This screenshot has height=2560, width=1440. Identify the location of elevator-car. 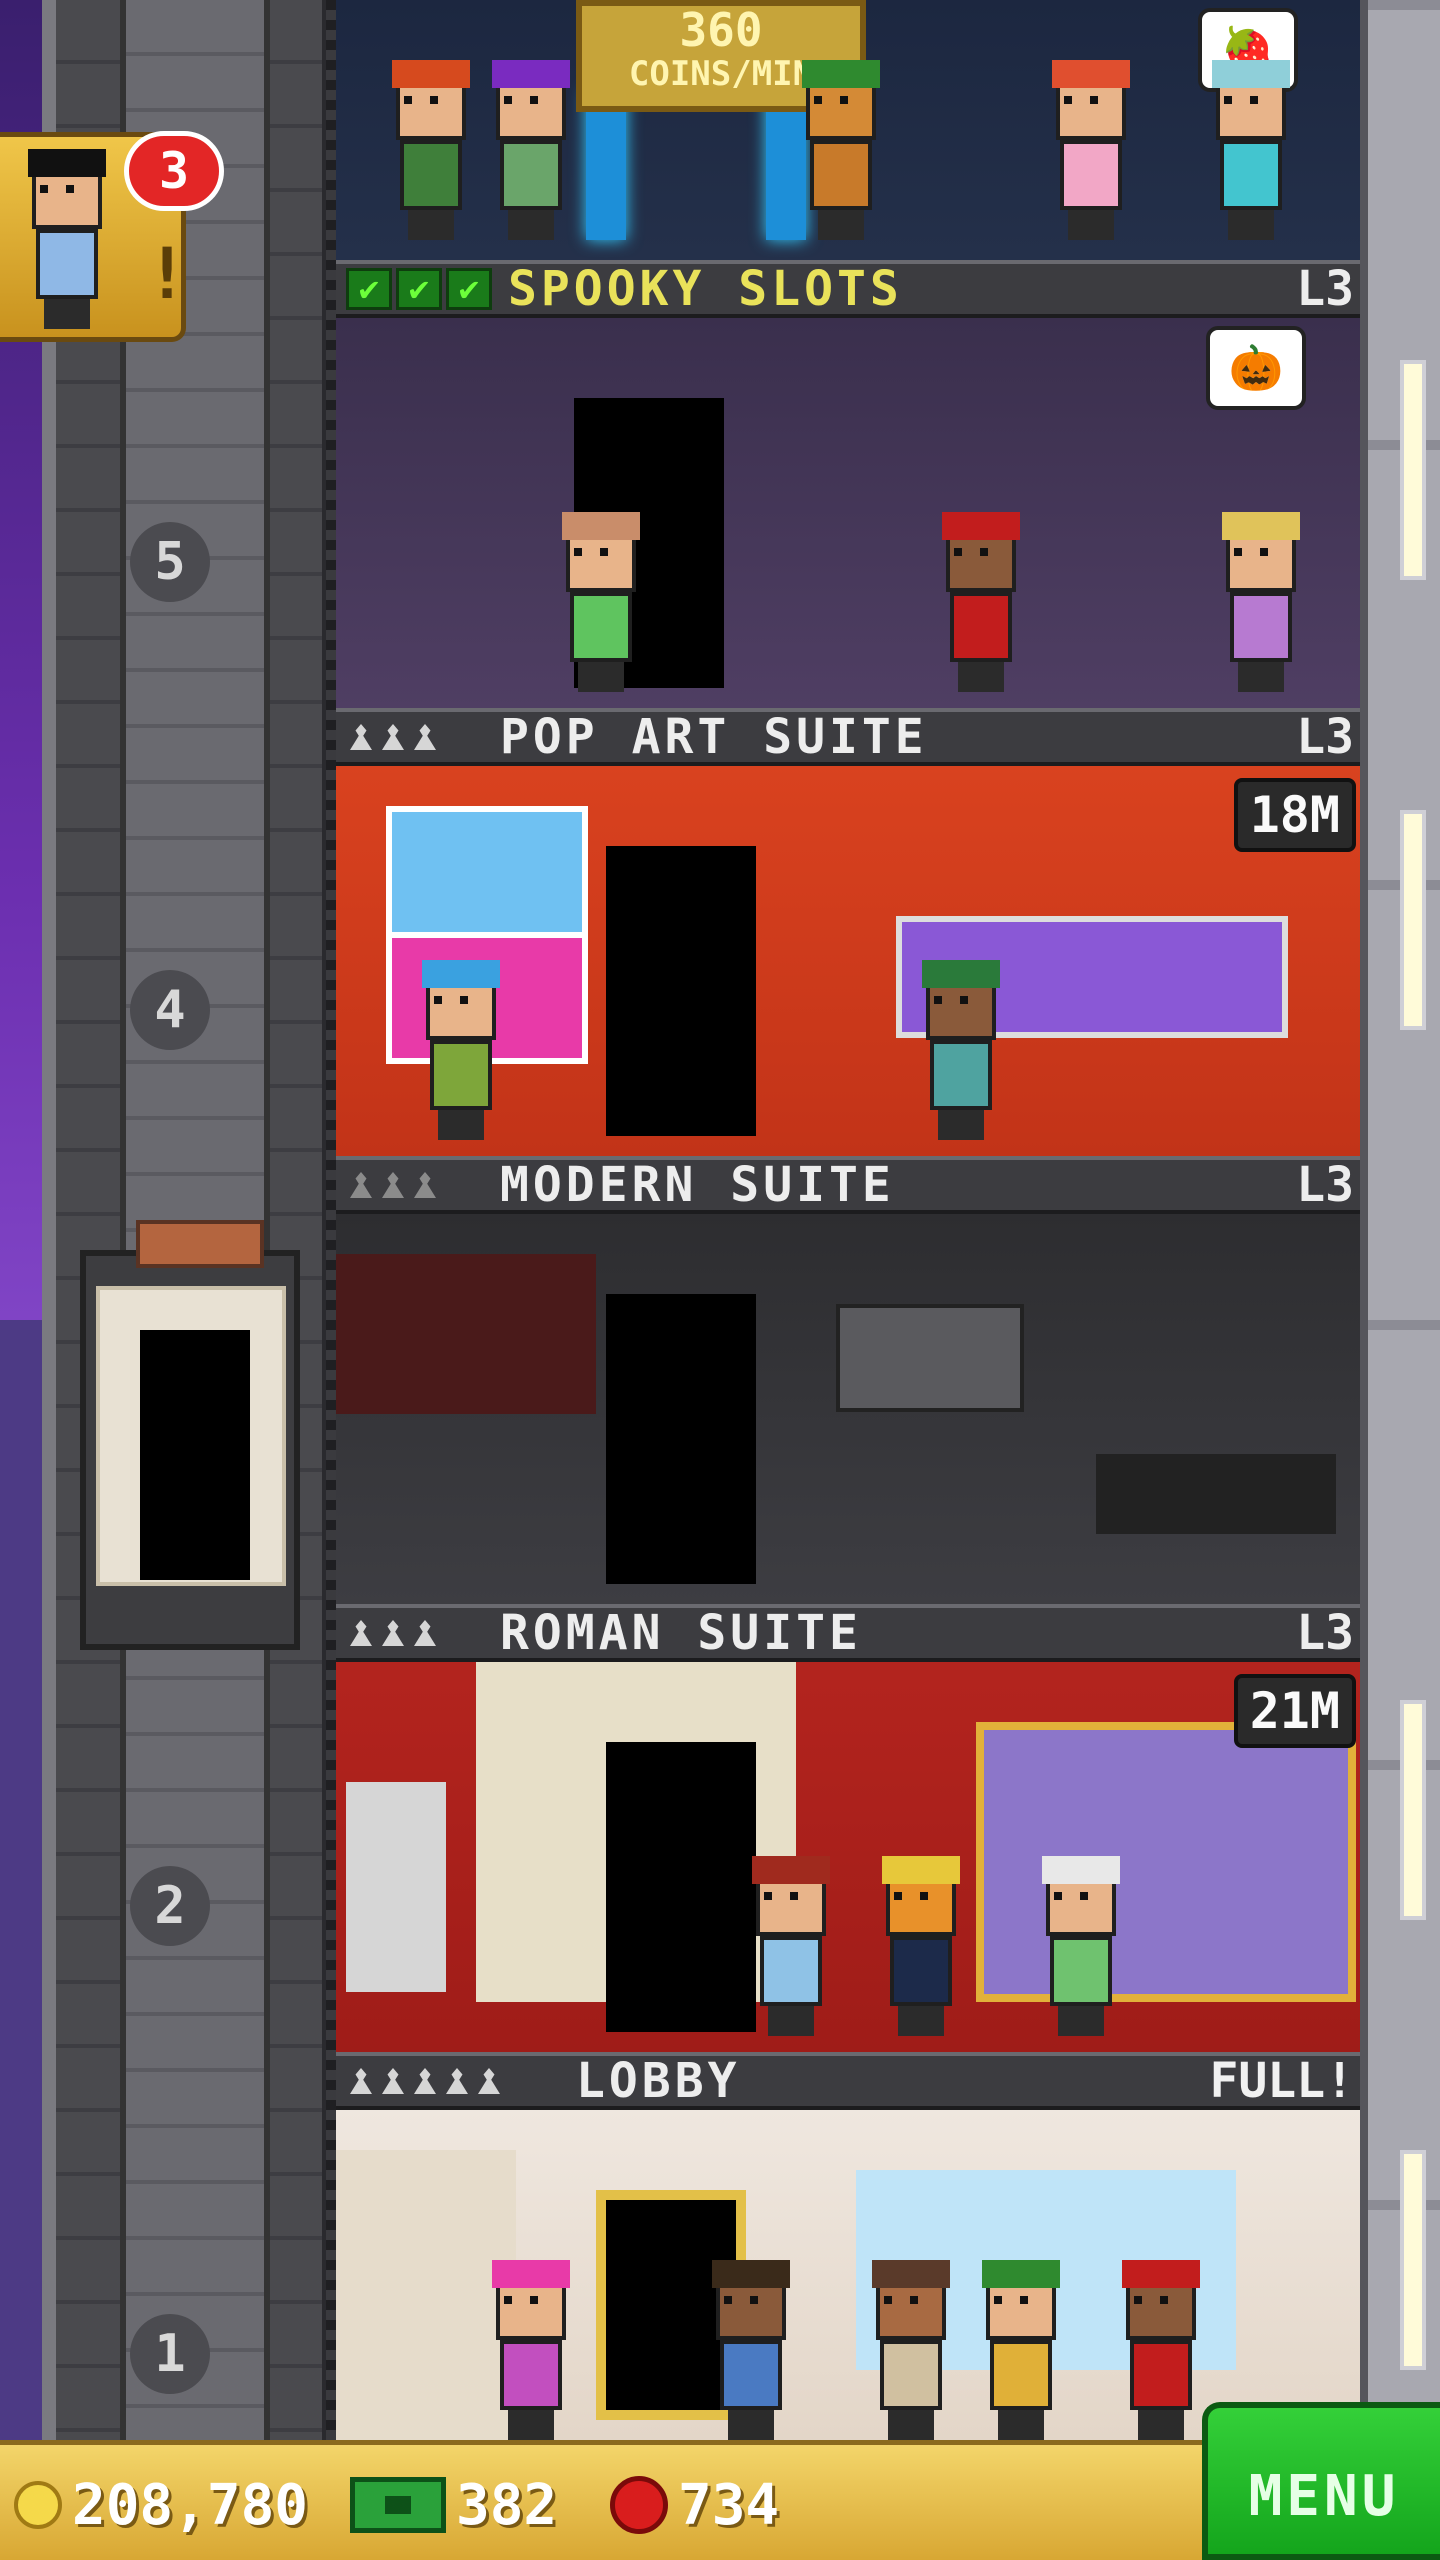
(190, 1435).